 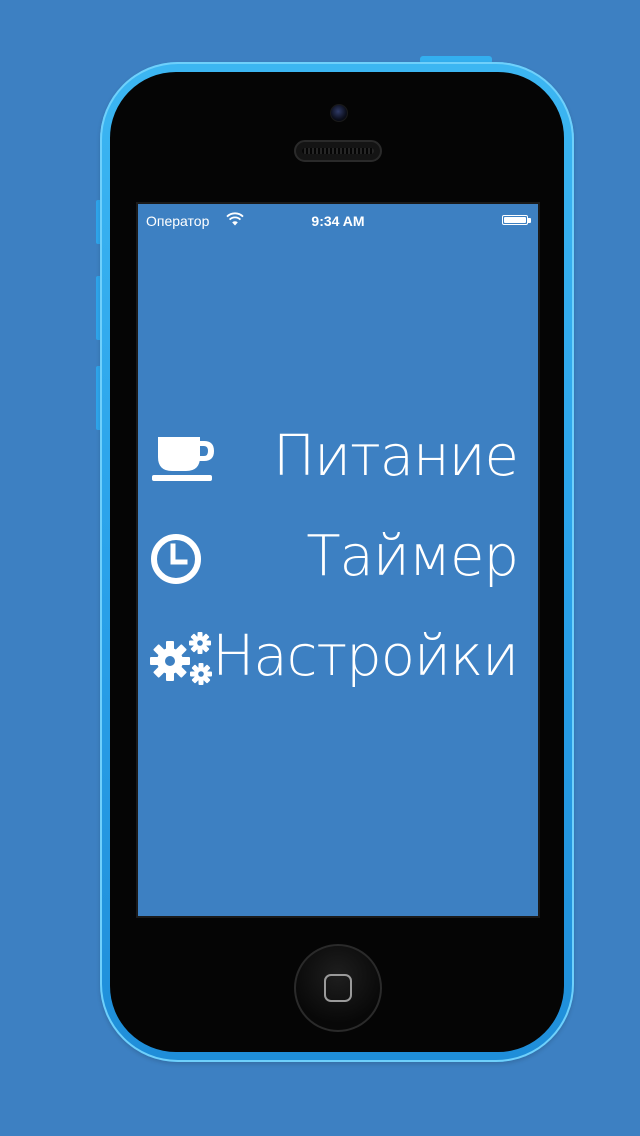 I want to click on front-camera, so click(x=339, y=113).